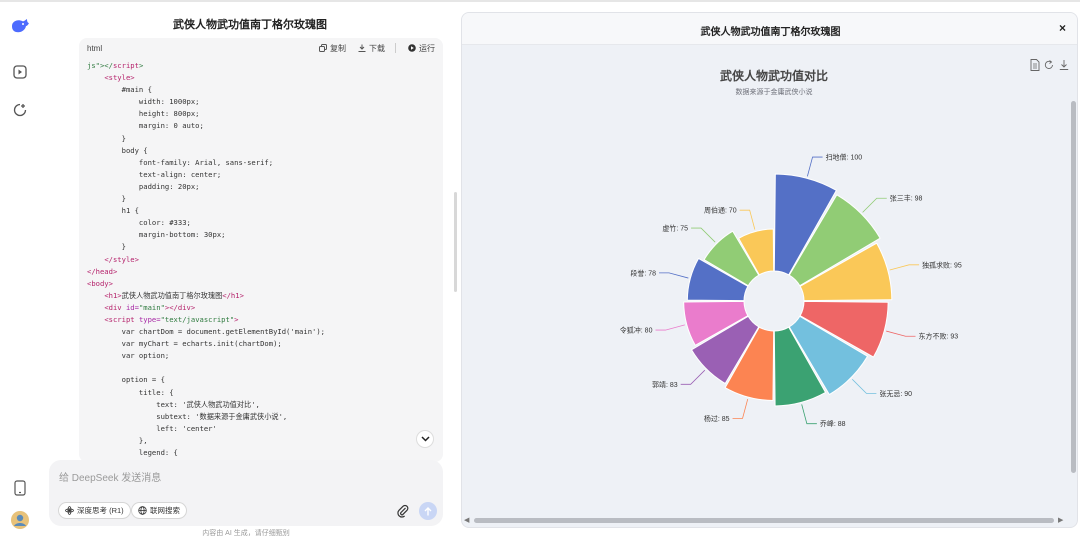  I want to click on paperclip-icon, so click(403, 511).